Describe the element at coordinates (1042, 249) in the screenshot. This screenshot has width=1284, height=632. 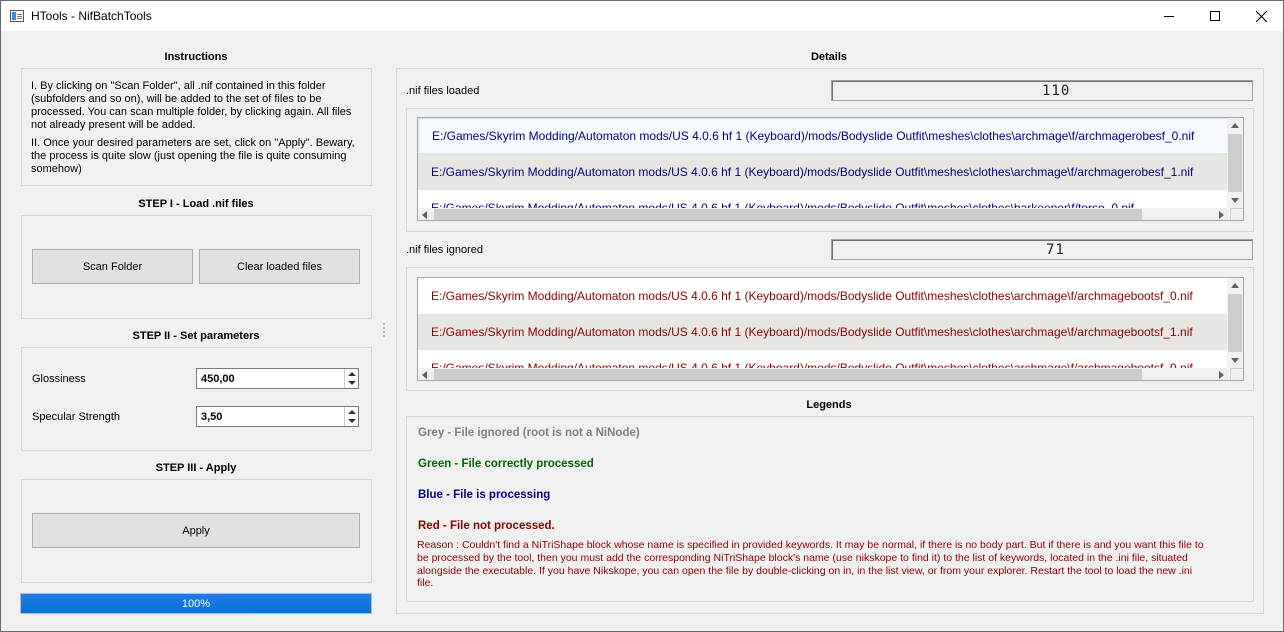
I see `ignored-count-display: 71` at that location.